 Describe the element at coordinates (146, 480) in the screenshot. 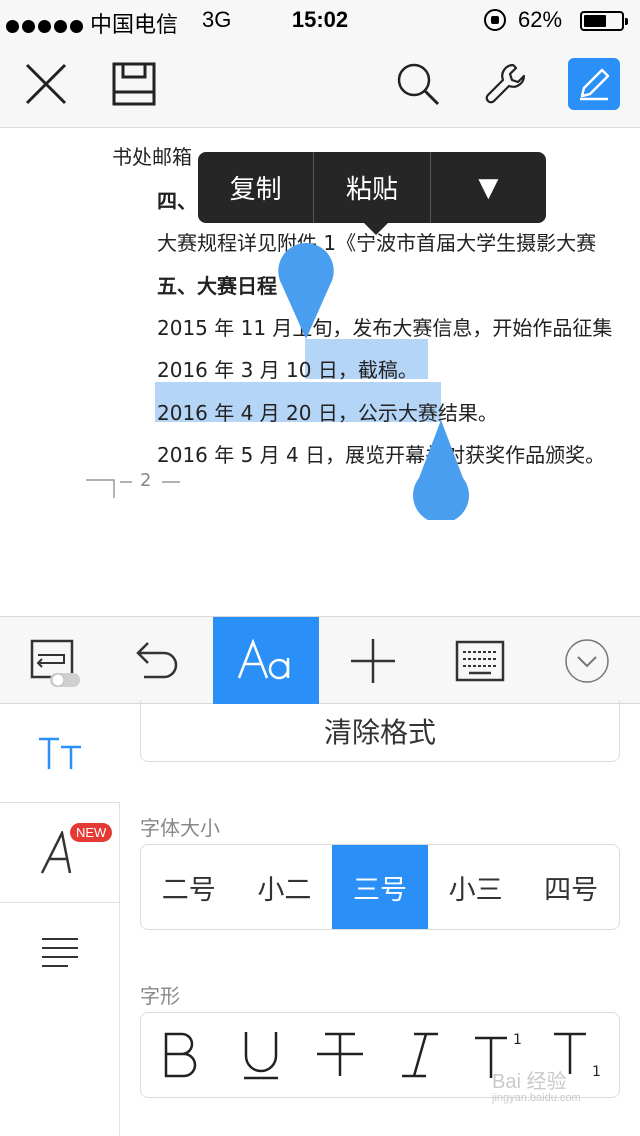

I see `page-number: 2` at that location.